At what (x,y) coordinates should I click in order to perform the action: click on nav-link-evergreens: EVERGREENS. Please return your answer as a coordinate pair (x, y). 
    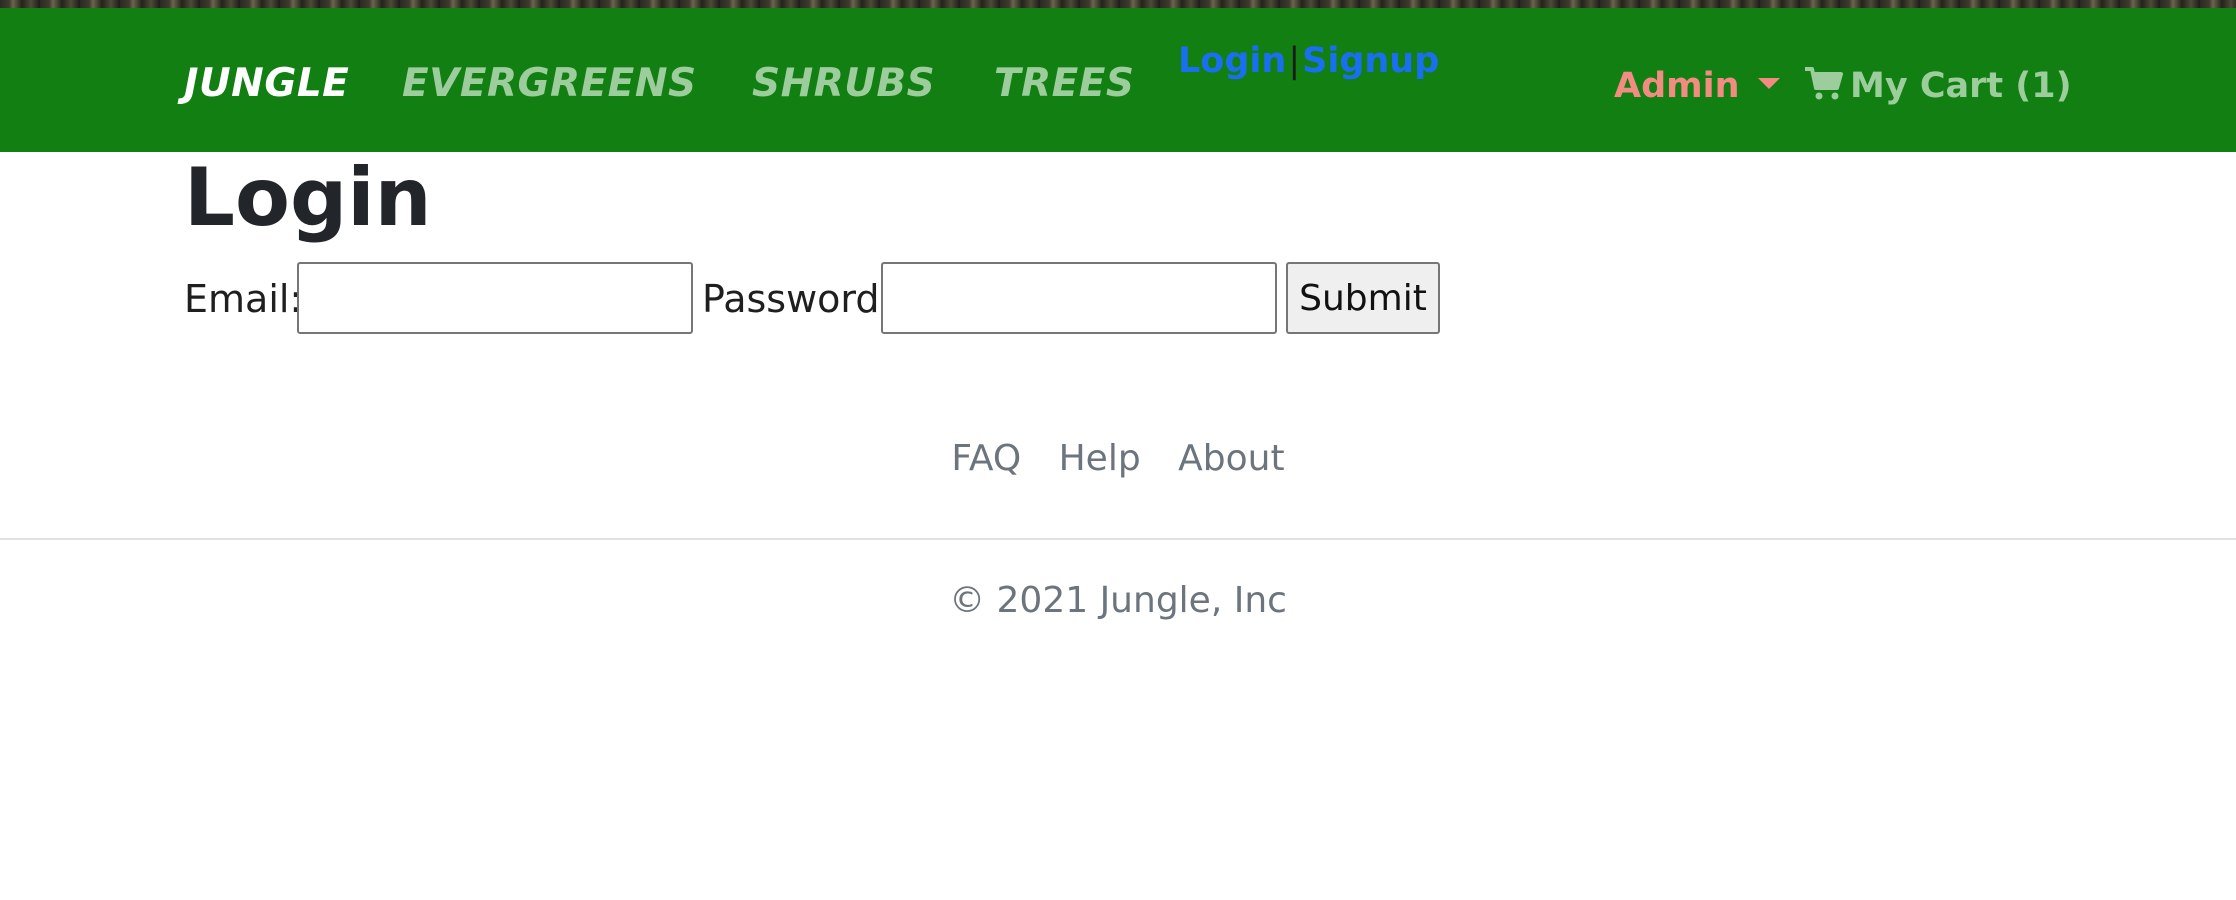
    Looking at the image, I should click on (549, 84).